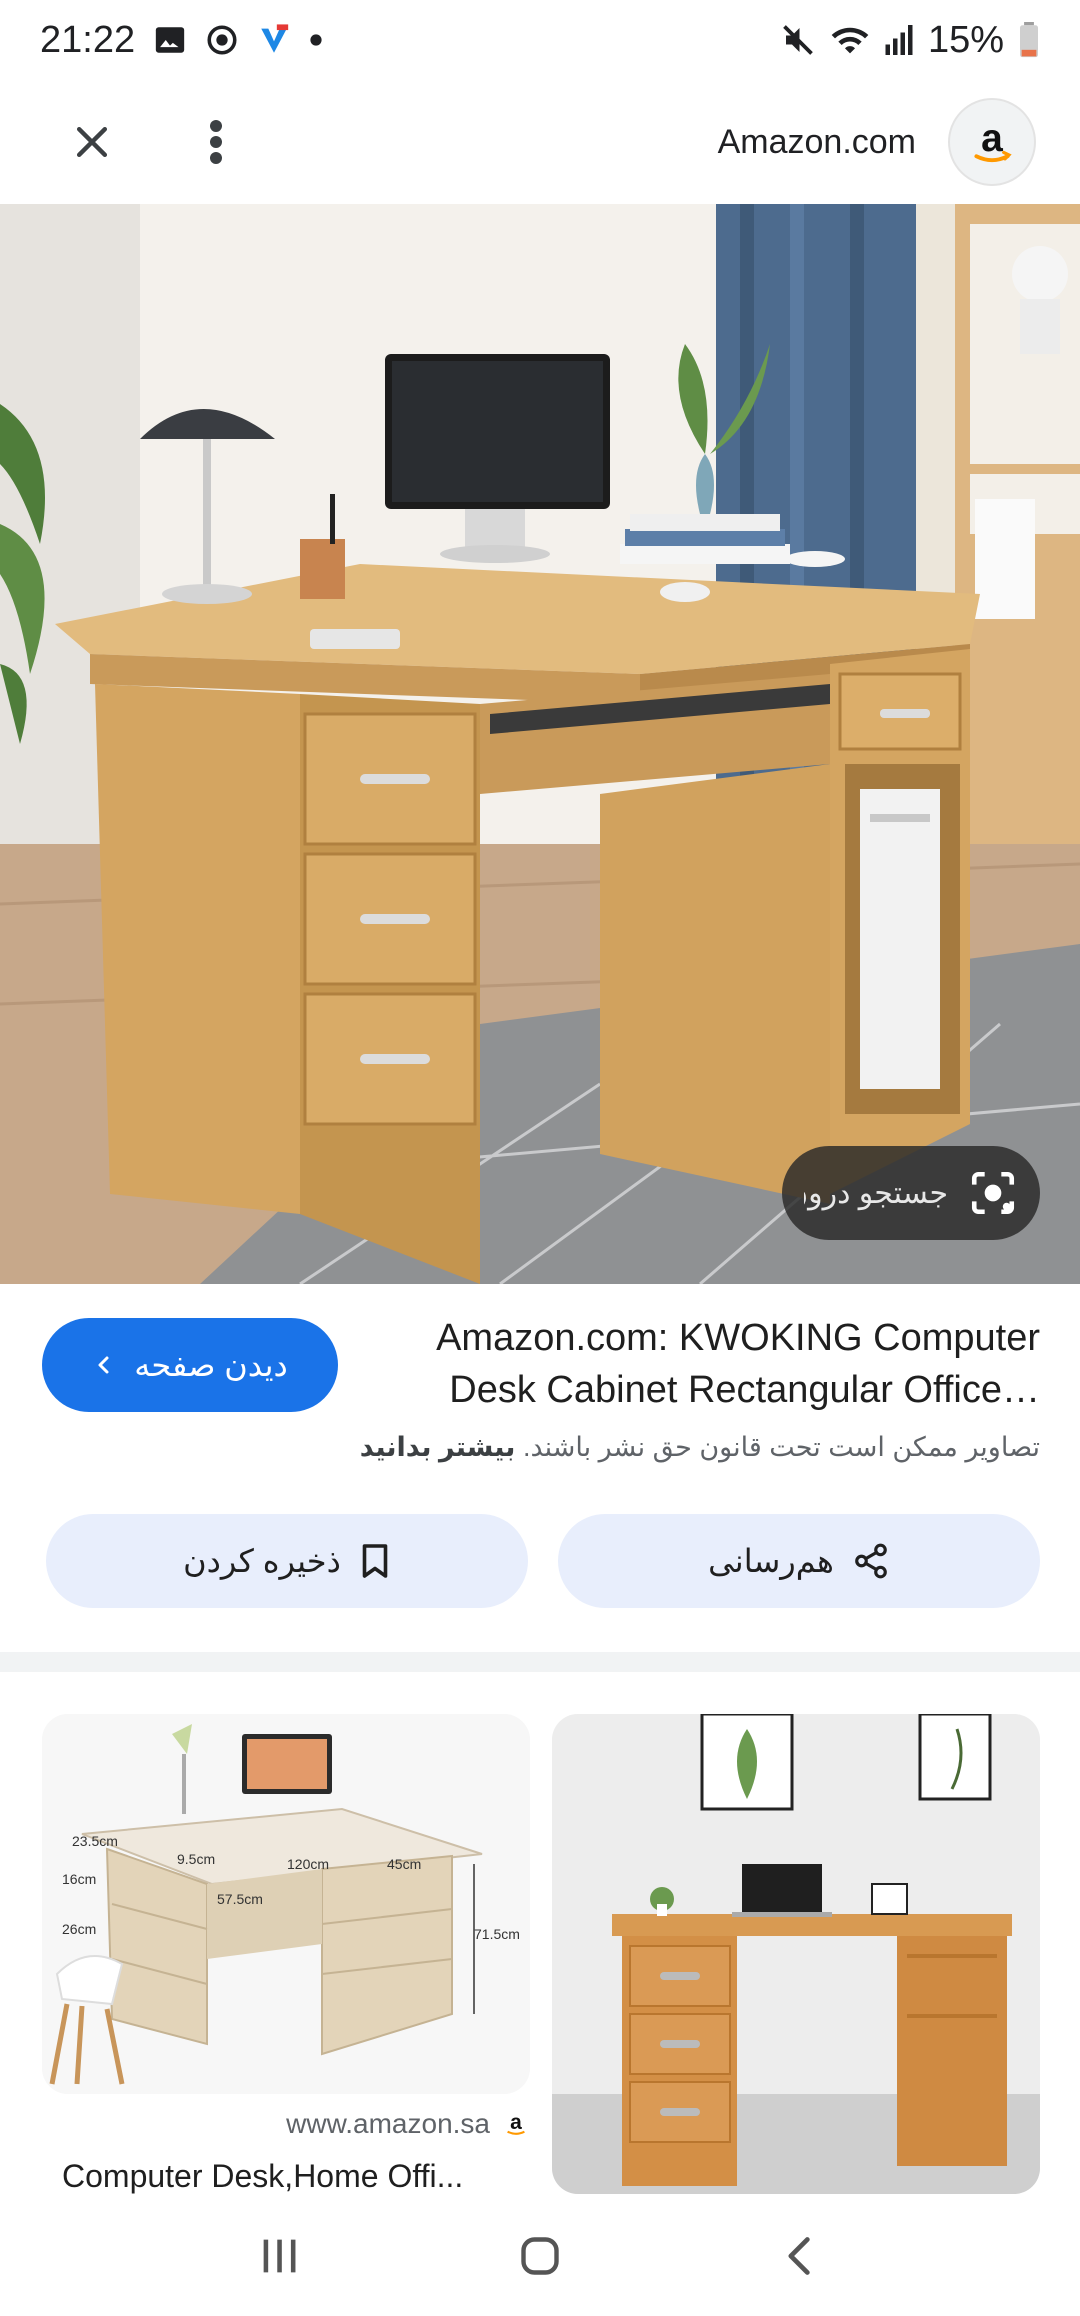 This screenshot has width=1080, height=2316. I want to click on amazon-favicon-icon: a, so click(516, 2123).